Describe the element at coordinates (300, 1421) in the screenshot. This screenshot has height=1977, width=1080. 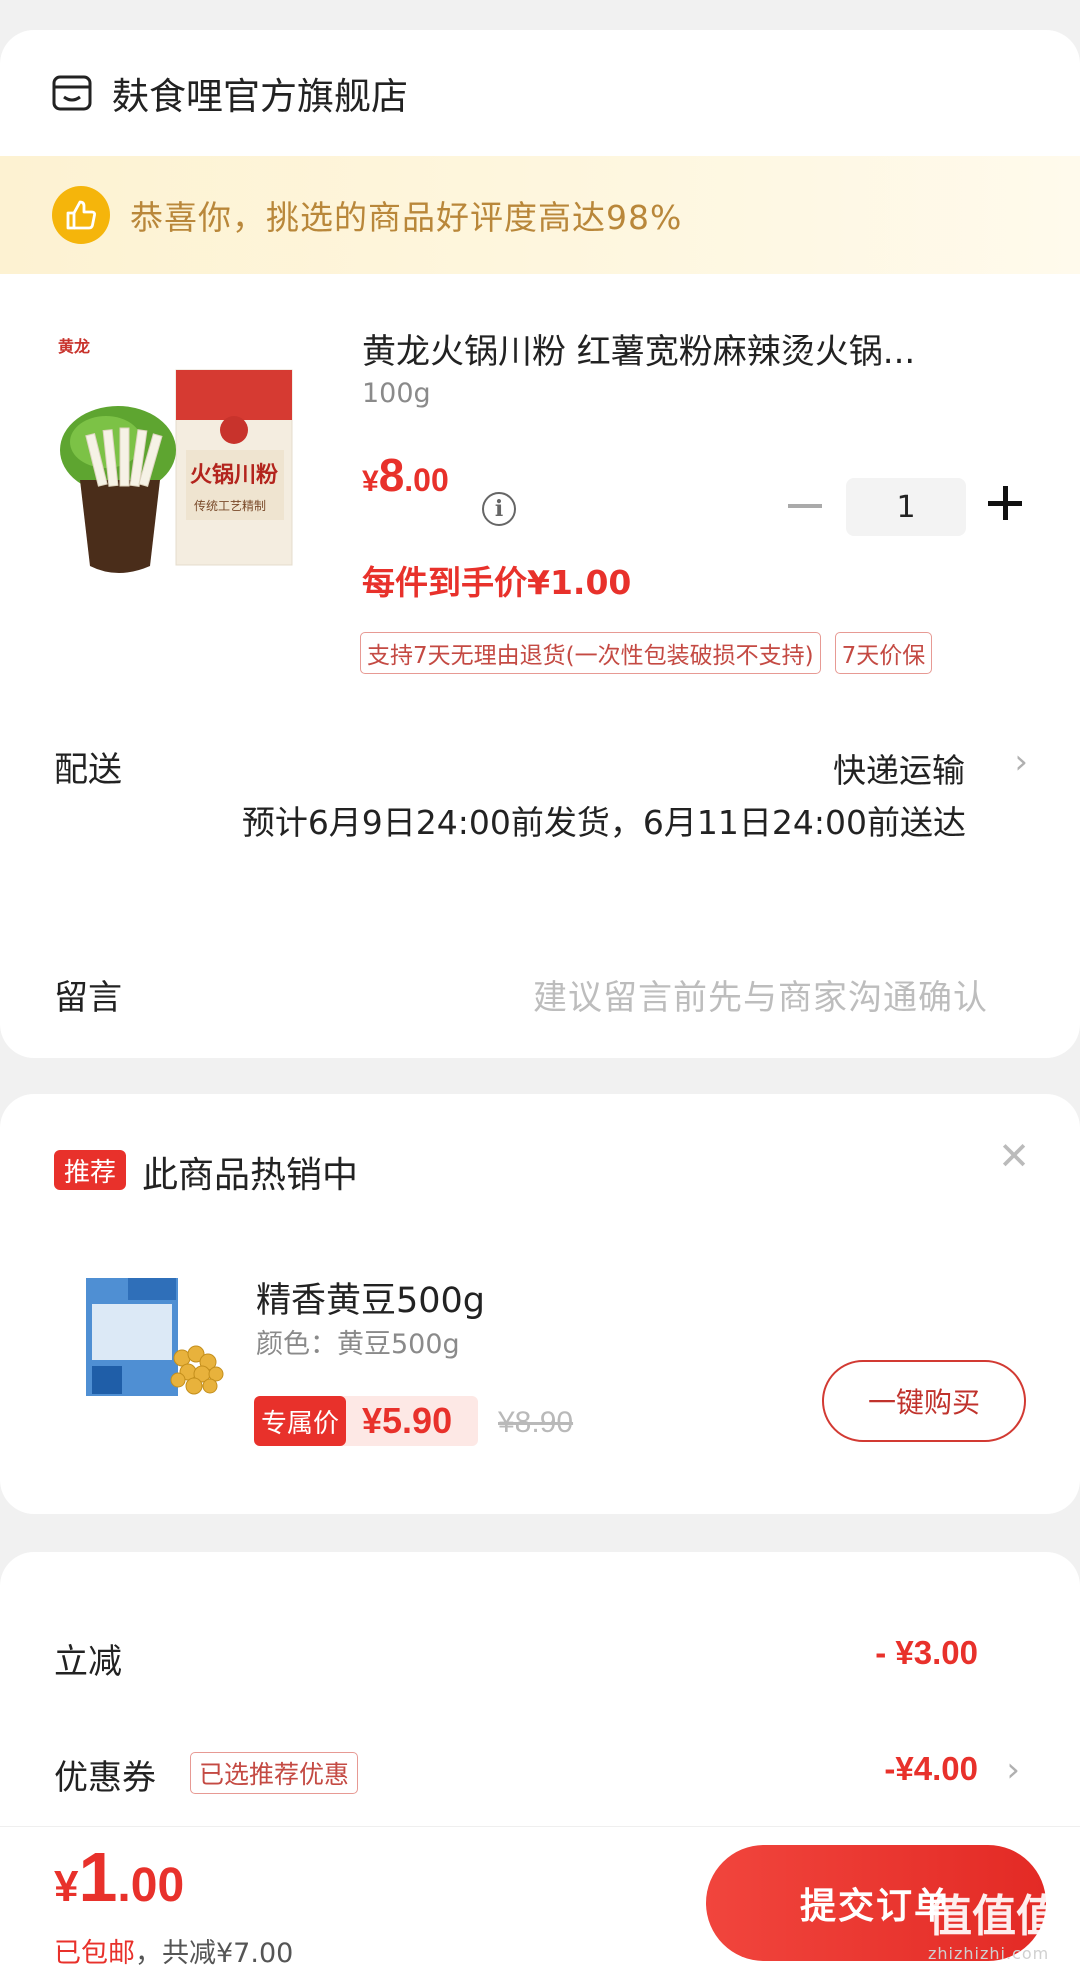
I see `exclusive-price-badge: 专属价` at that location.